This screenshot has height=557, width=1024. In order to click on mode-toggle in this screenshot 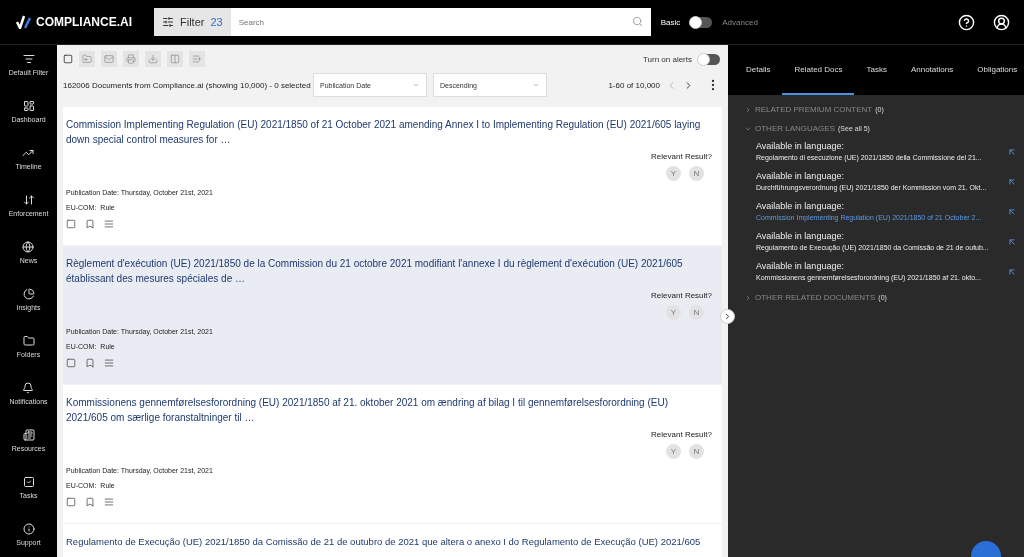, I will do `click(701, 22)`.